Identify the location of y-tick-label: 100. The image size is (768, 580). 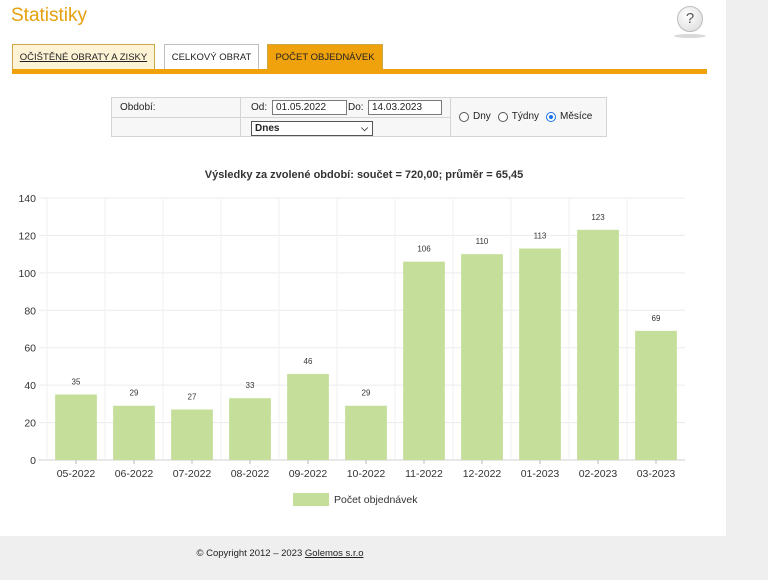
(27, 274).